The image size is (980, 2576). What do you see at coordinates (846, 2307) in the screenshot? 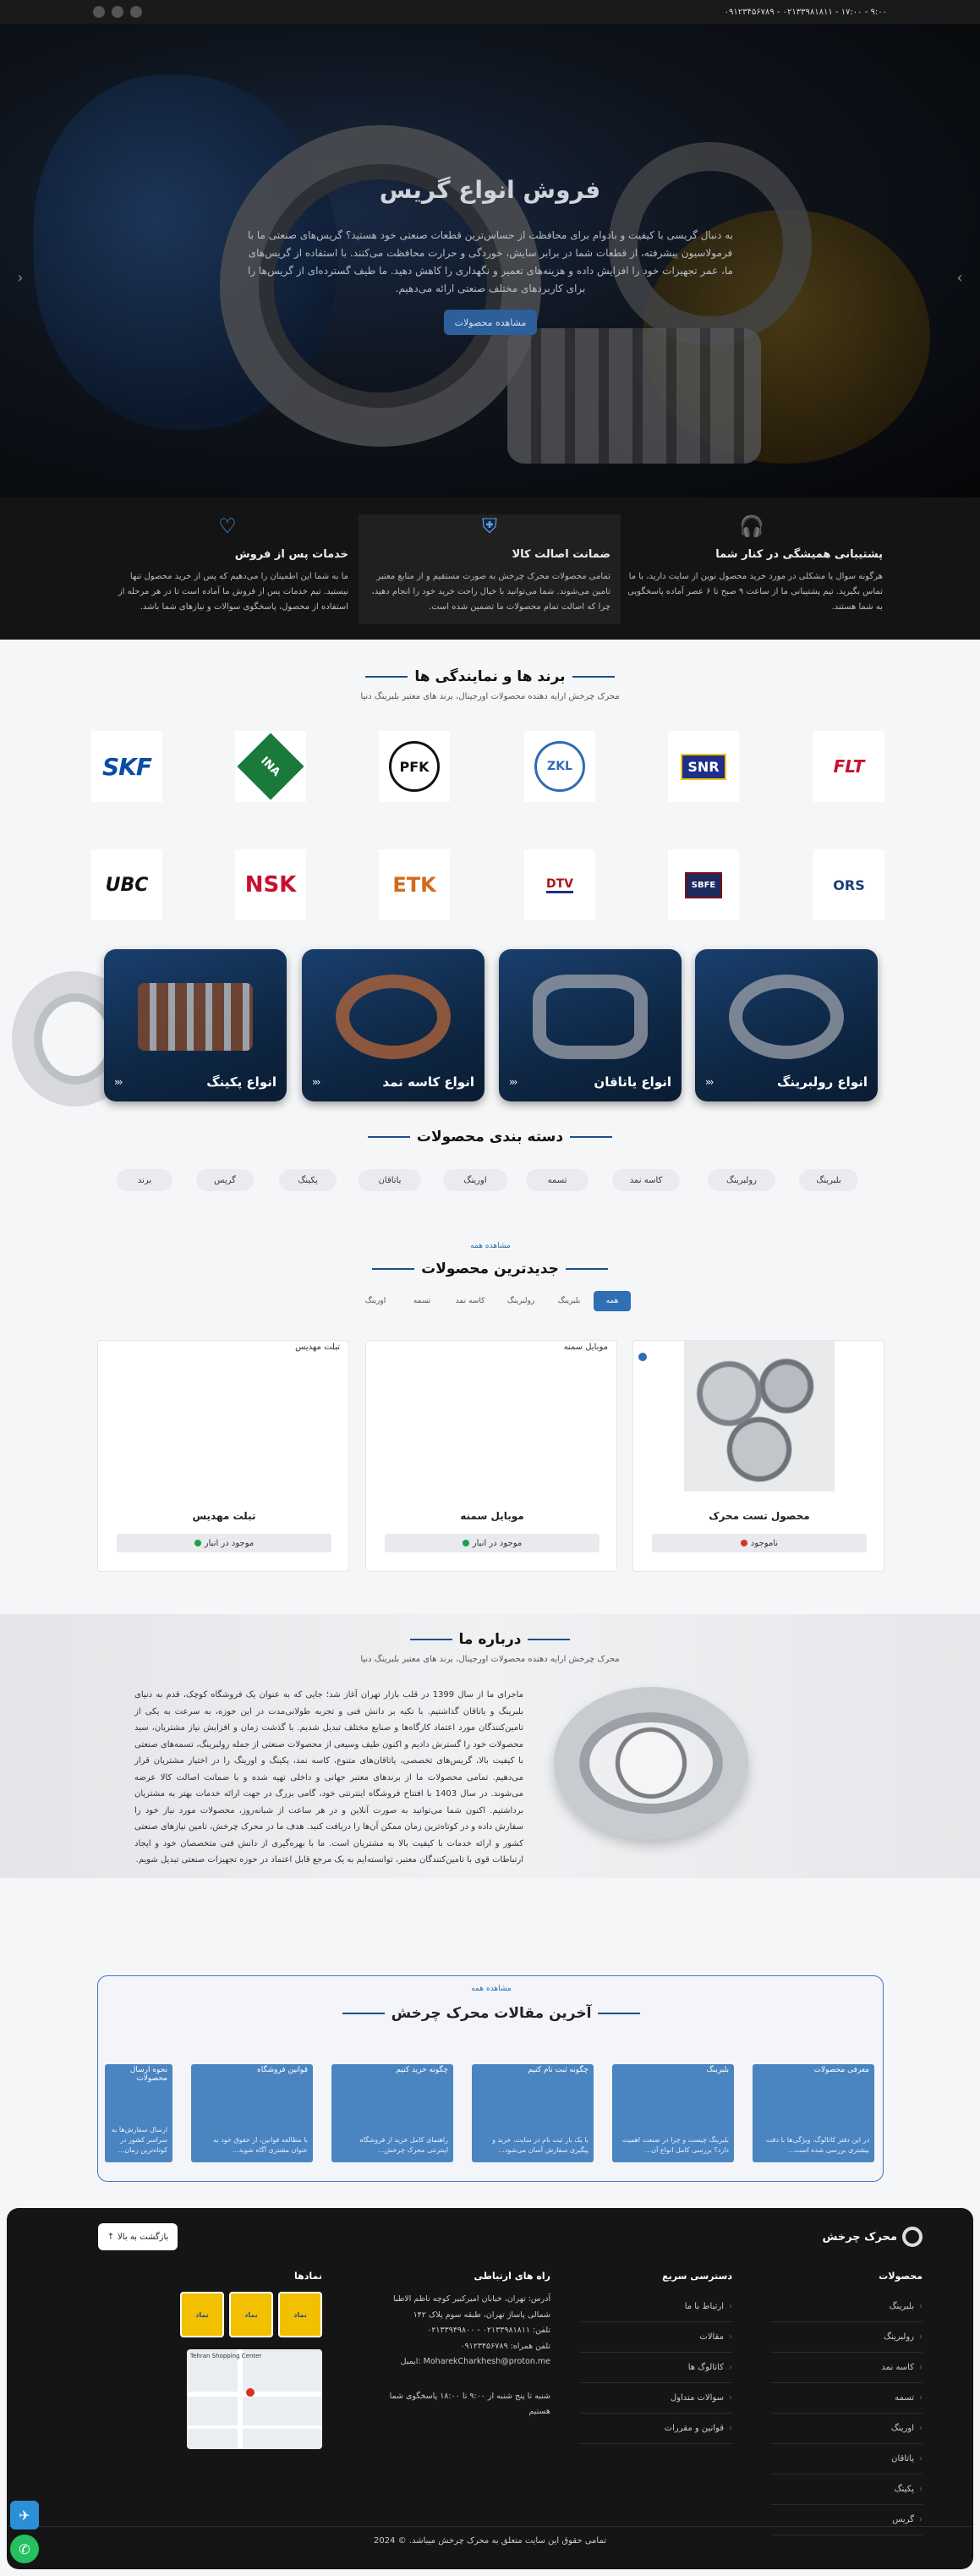
I see `footer-link: بلبرینگ` at bounding box center [846, 2307].